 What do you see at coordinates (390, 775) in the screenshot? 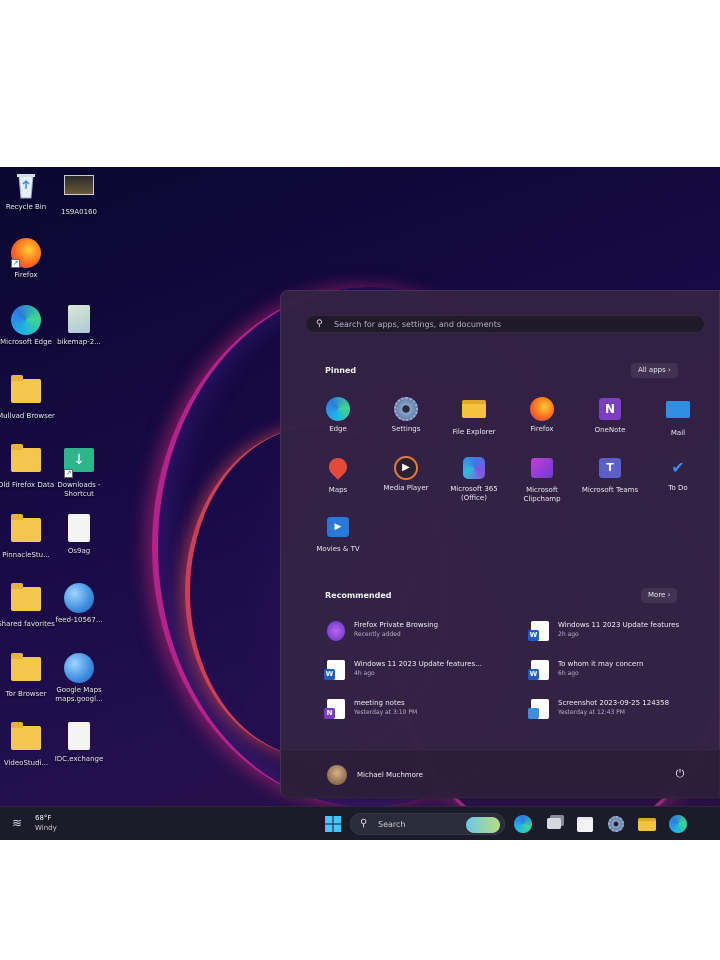
I see `user-name: Michael Muchmore` at bounding box center [390, 775].